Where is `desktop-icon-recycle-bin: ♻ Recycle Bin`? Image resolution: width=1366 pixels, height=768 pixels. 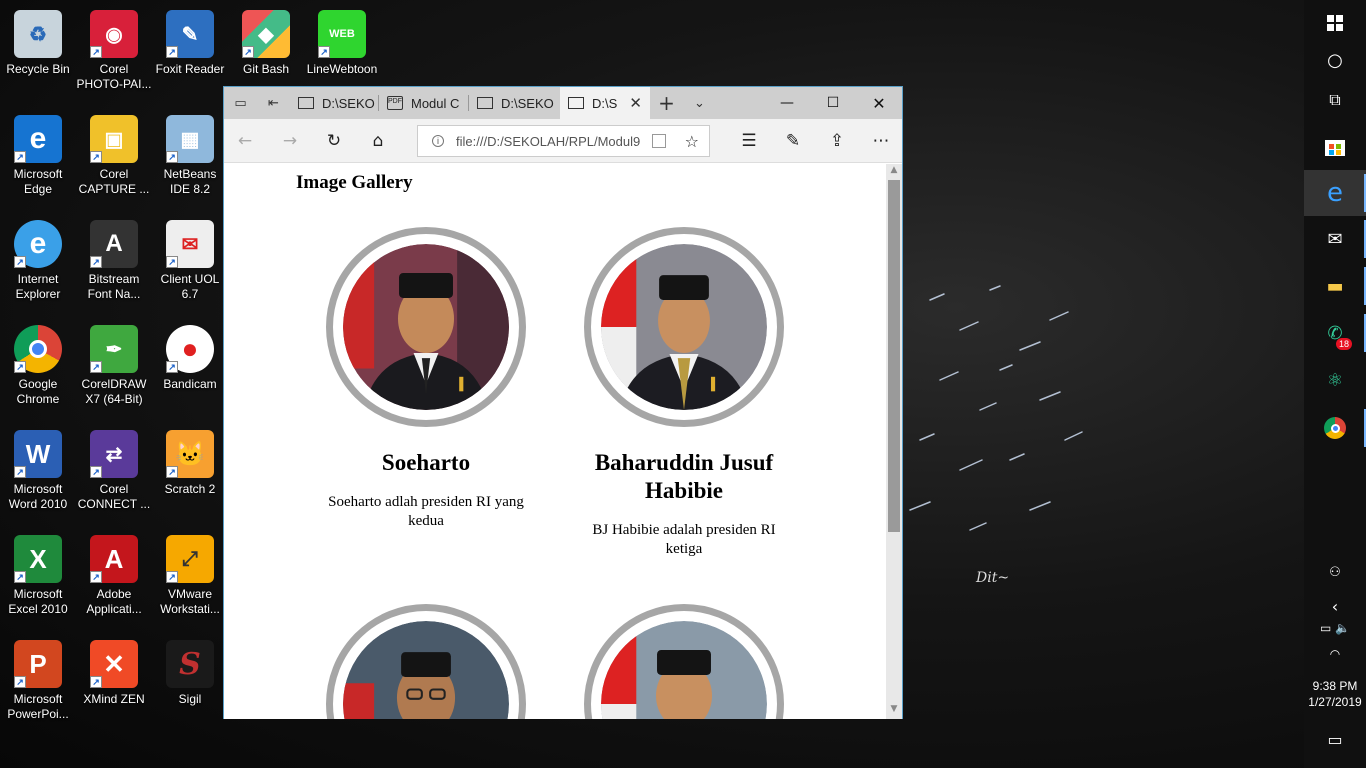
desktop-icon-recycle-bin: ♻ Recycle Bin is located at coordinates (38, 54).